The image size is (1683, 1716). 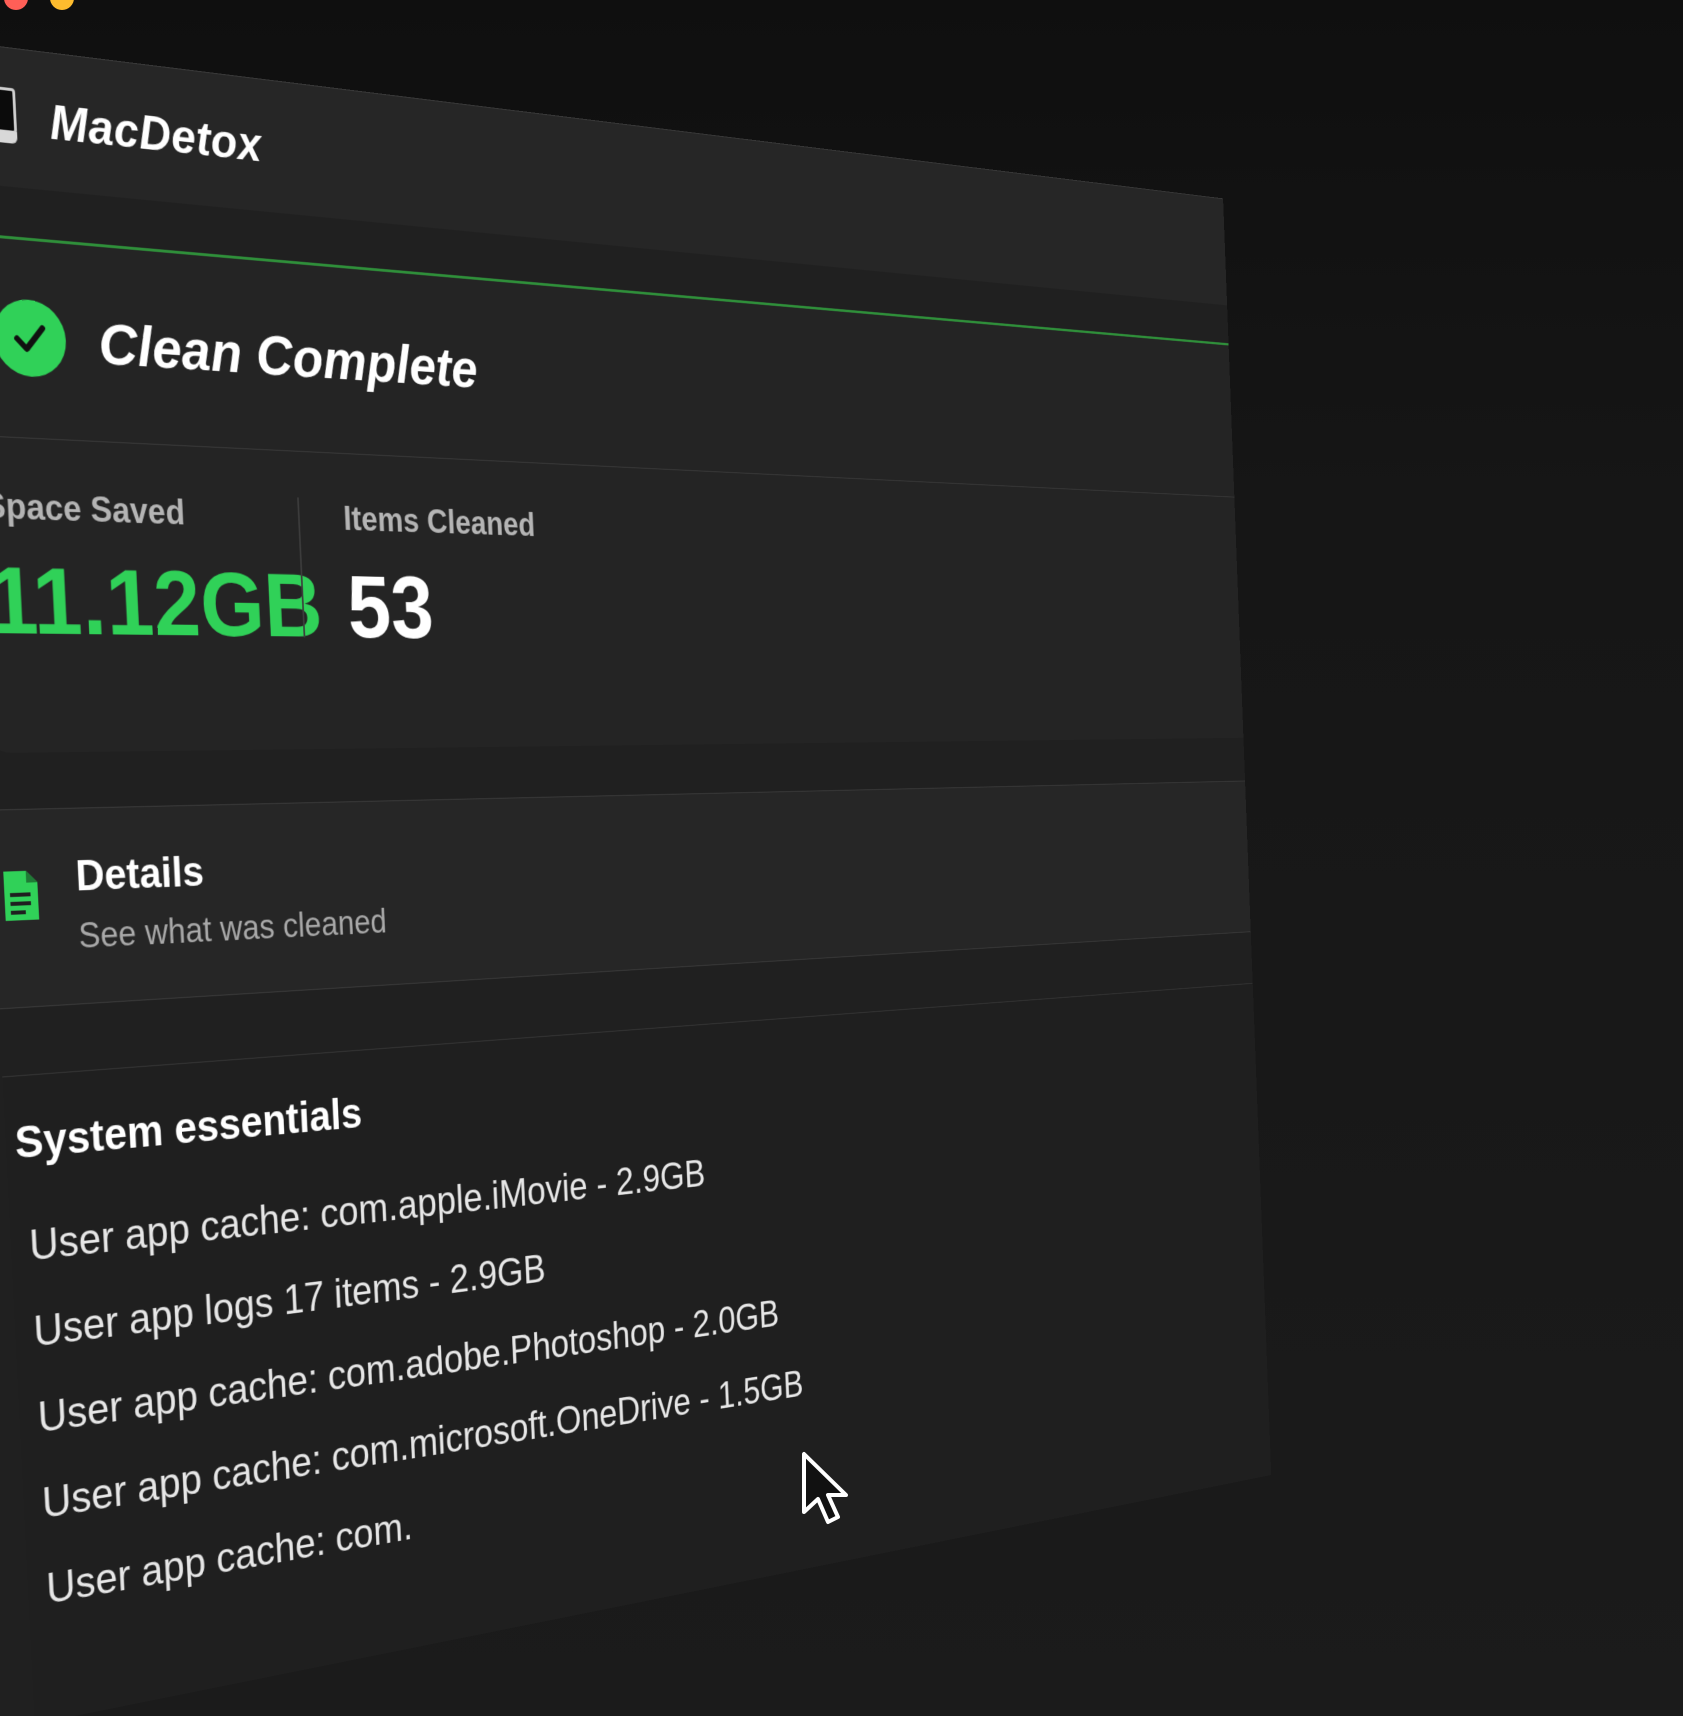 I want to click on checkmark-circle-icon, so click(x=34, y=337).